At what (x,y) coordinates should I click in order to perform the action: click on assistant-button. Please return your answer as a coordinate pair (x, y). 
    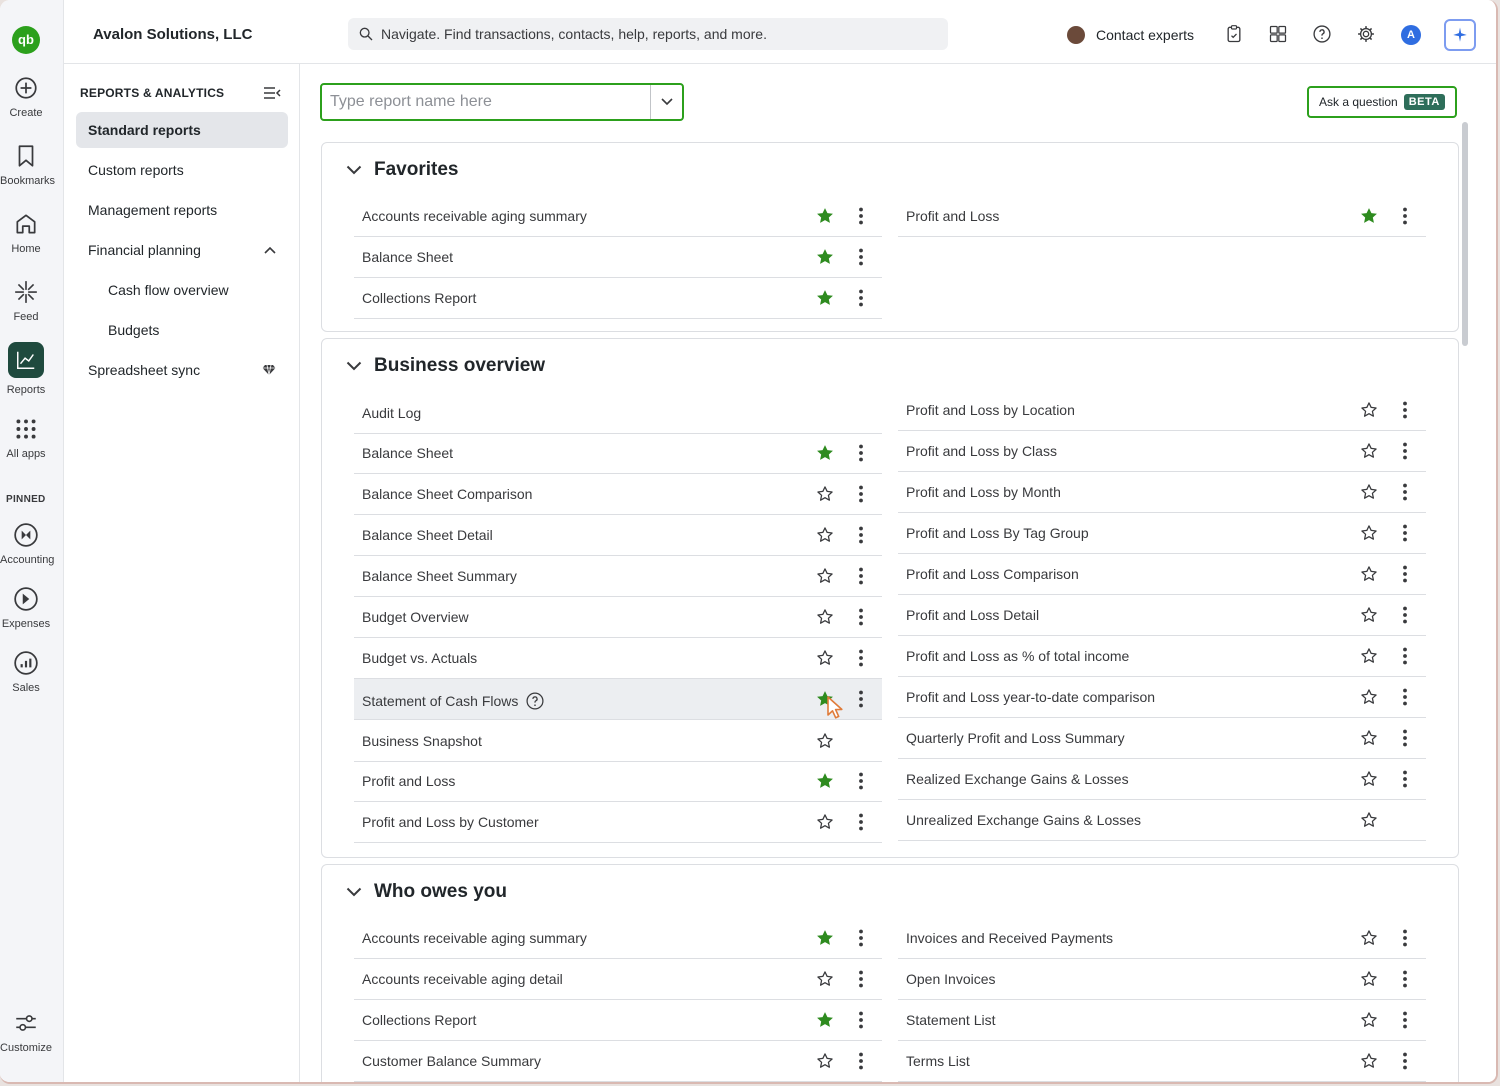
    Looking at the image, I should click on (1460, 35).